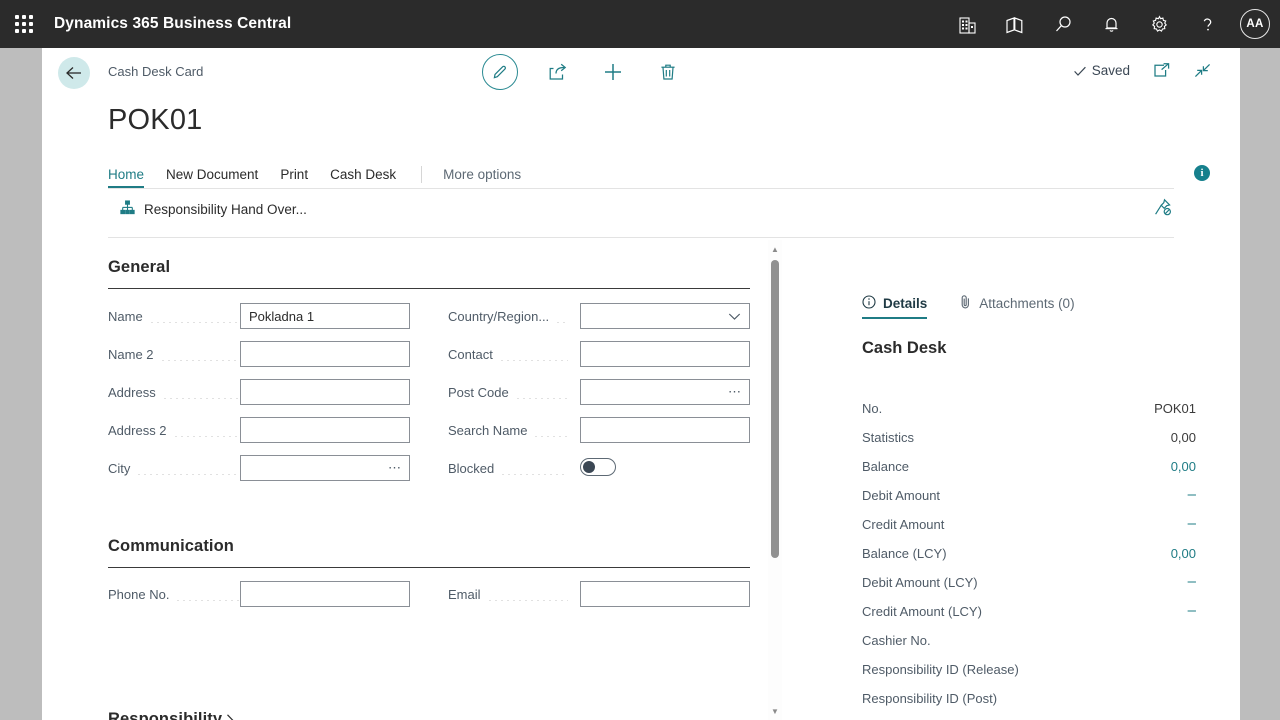 Image resolution: width=1280 pixels, height=720 pixels. I want to click on more-options-button: More options, so click(482, 177).